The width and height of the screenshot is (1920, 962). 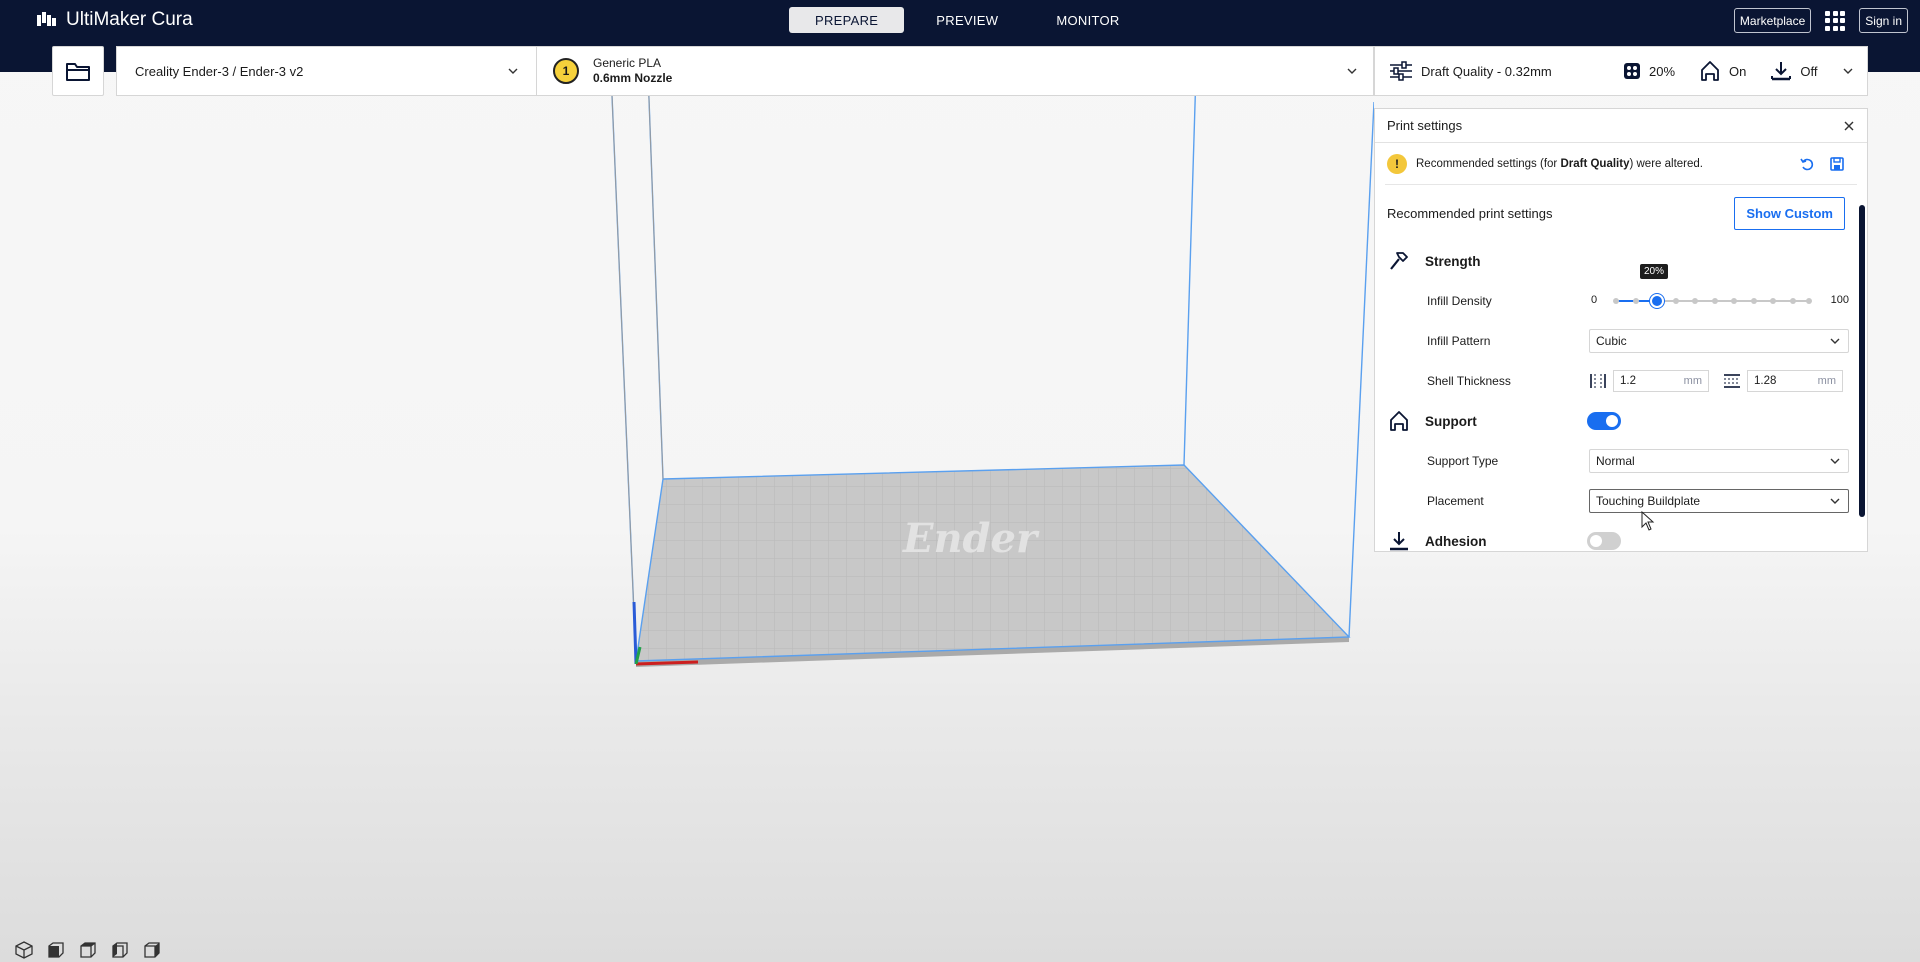 I want to click on strength-title: Strength, so click(x=1453, y=261).